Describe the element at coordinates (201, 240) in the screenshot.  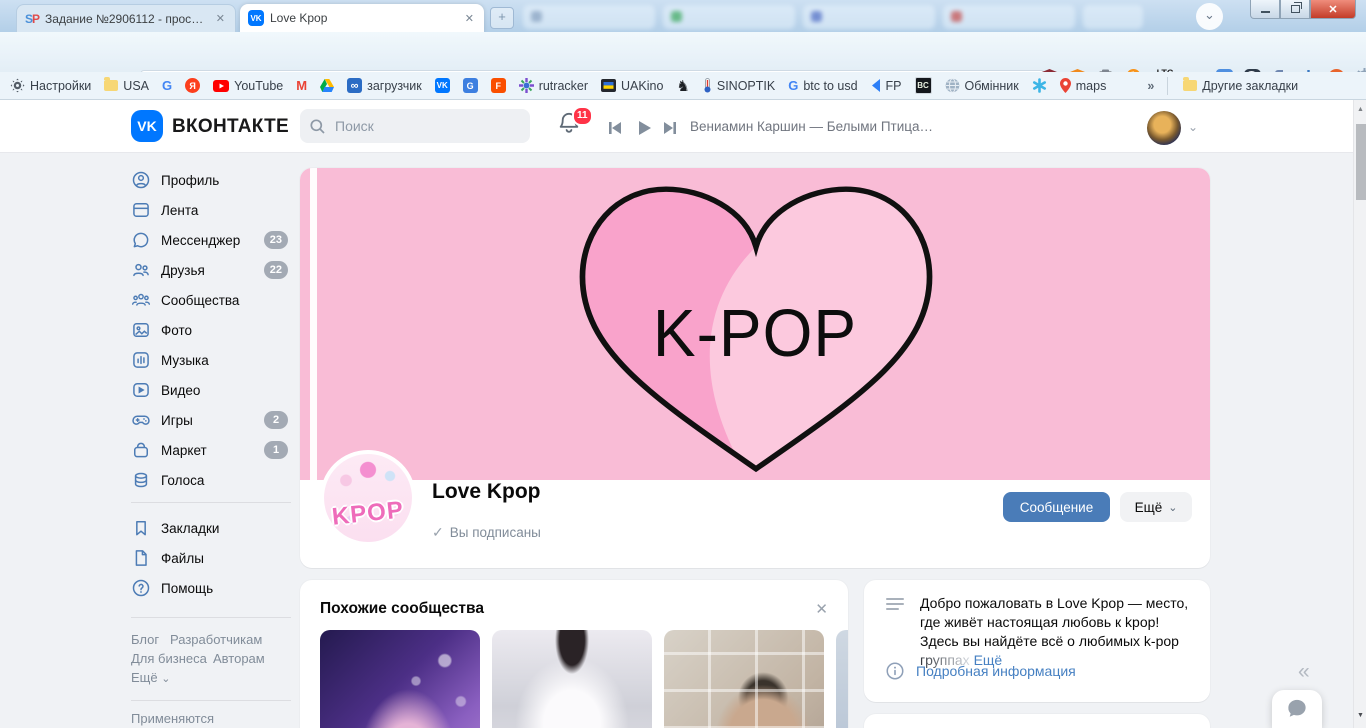
I see `sidebar-label: Мессенджер` at that location.